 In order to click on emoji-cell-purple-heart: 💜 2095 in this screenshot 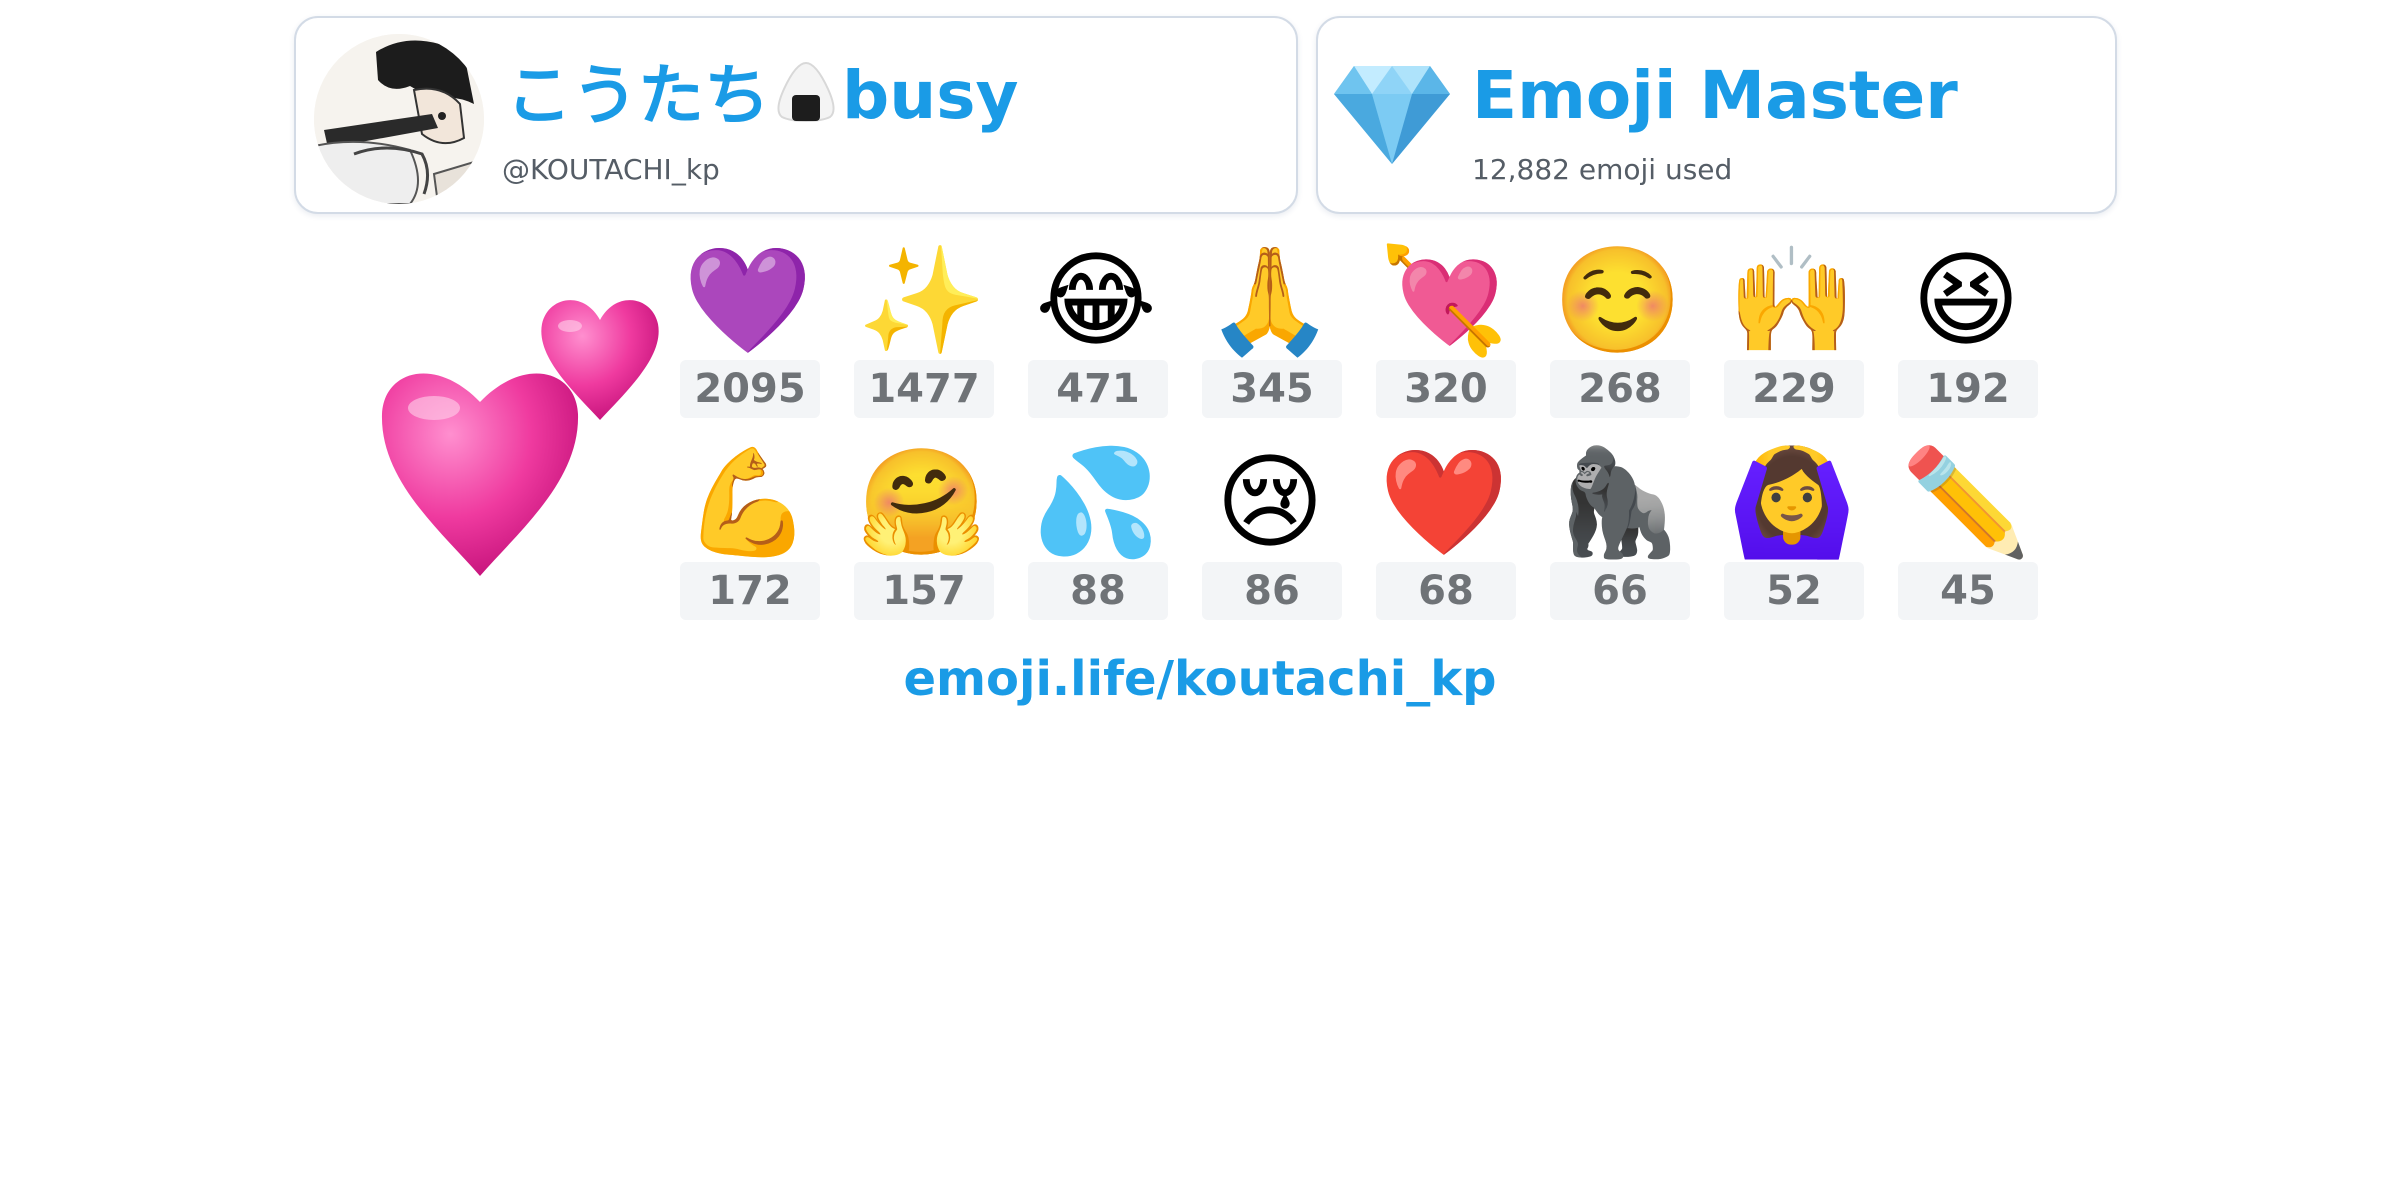, I will do `click(749, 336)`.